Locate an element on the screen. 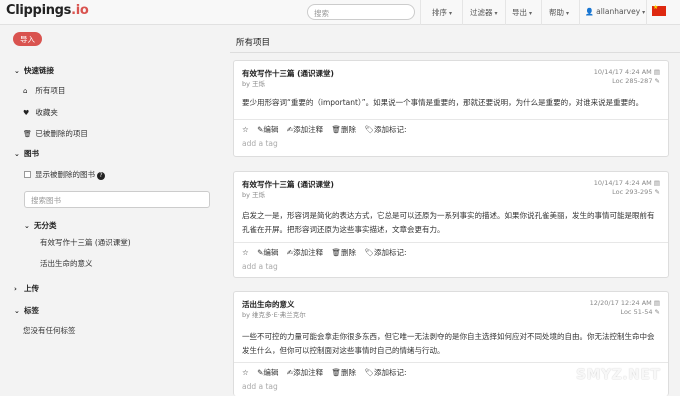 This screenshot has height=396, width=680. upload-heading: › 上传 is located at coordinates (26, 288).